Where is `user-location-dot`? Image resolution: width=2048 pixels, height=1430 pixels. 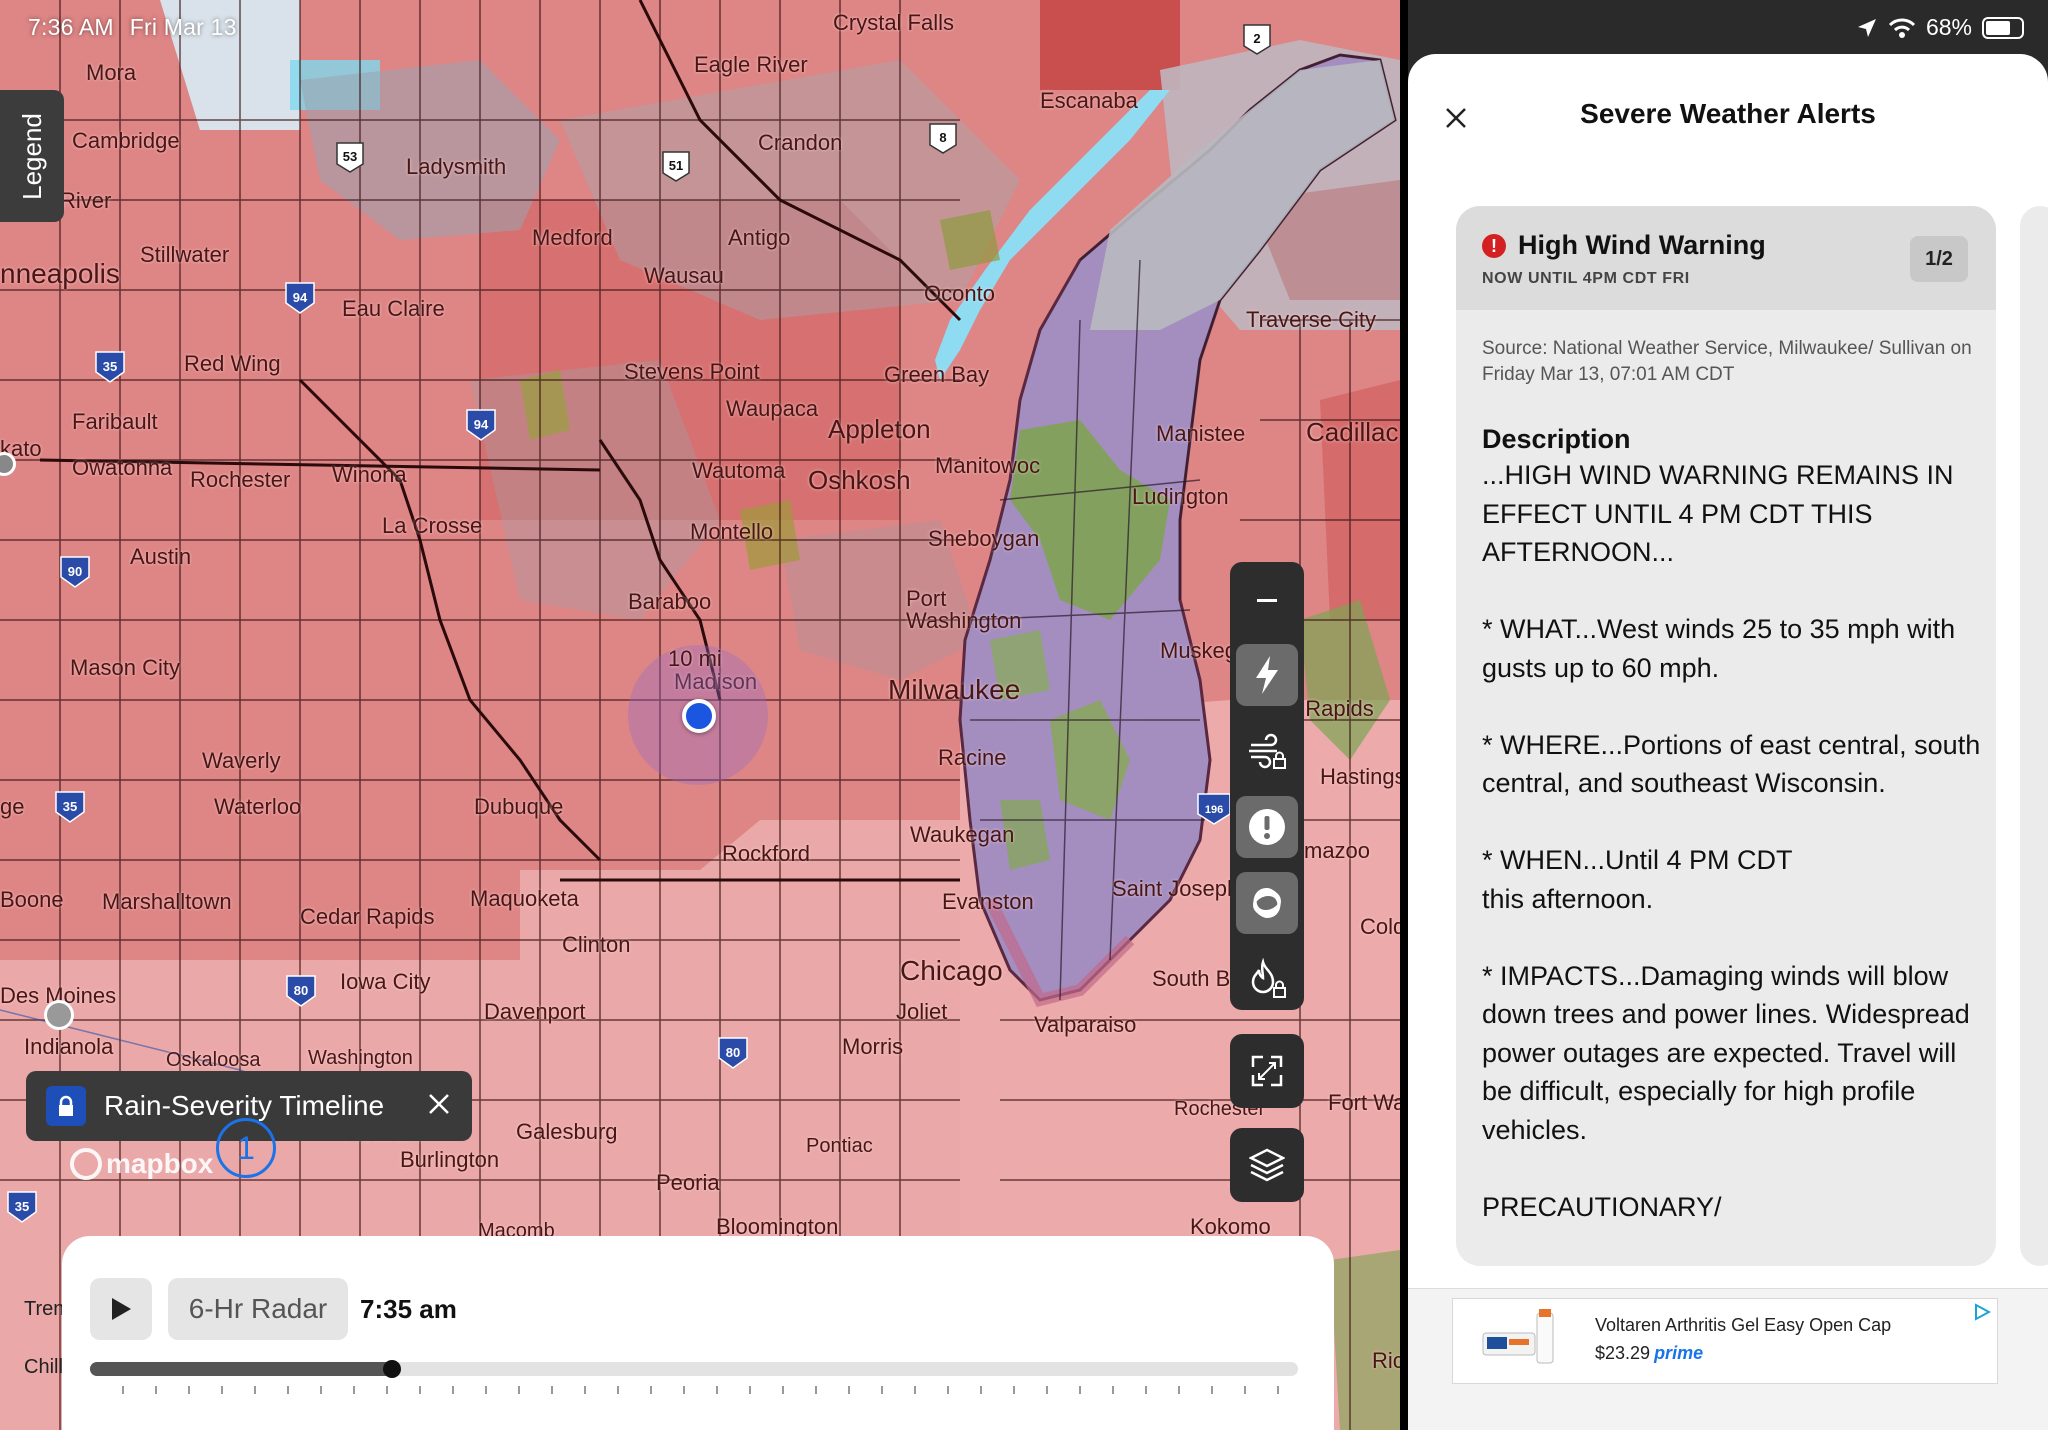 user-location-dot is located at coordinates (699, 716).